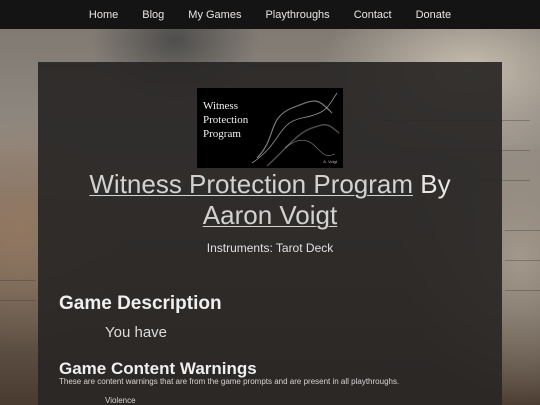 The image size is (540, 405). Describe the element at coordinates (103, 15) in the screenshot. I see `nav-home-link: Home` at that location.